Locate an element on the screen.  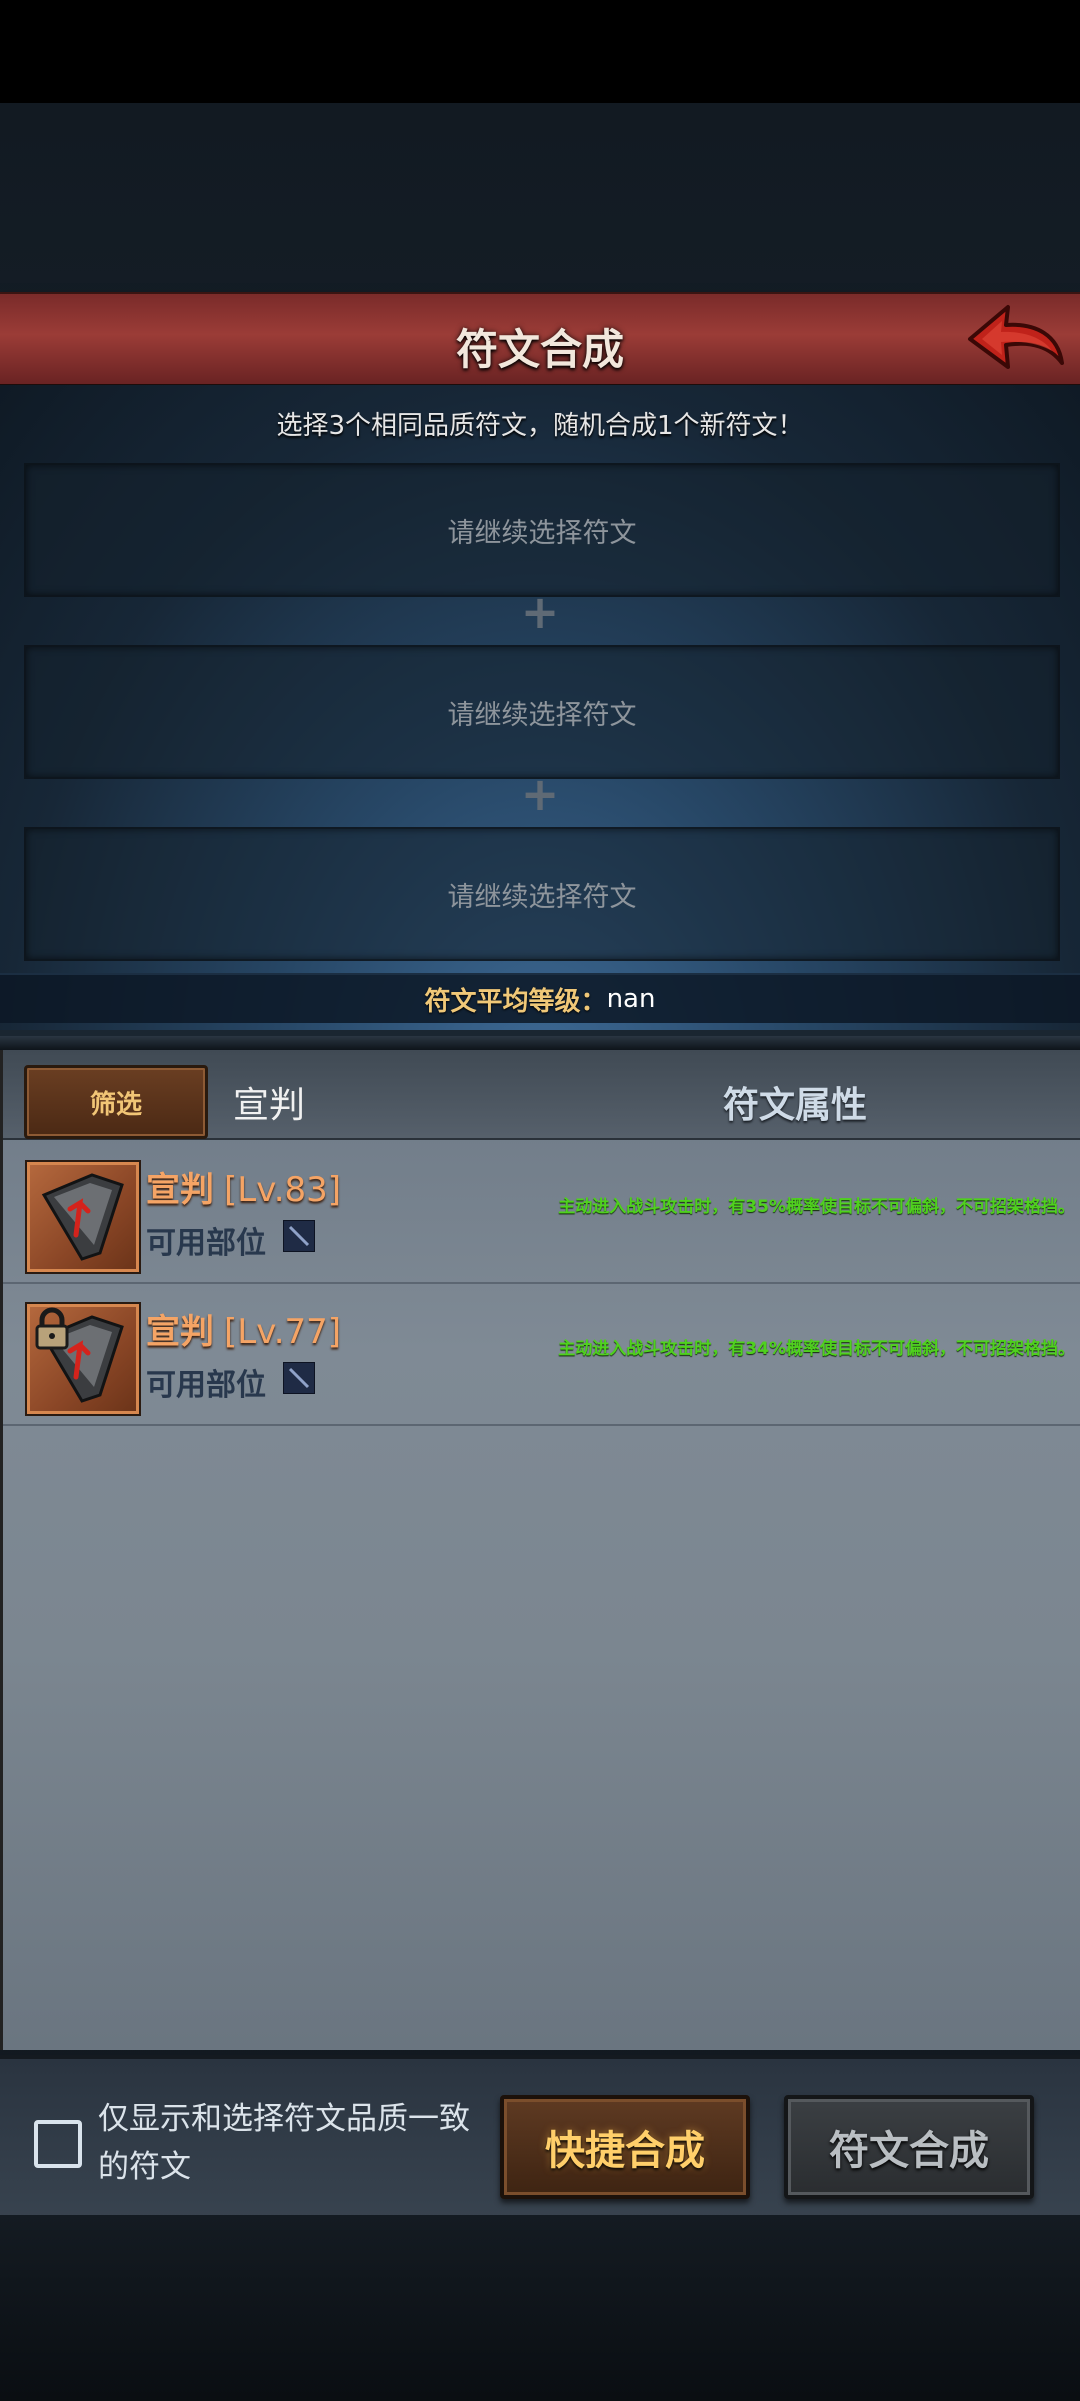
average-level-label: 符文平均等级： is located at coordinates (515, 1001).